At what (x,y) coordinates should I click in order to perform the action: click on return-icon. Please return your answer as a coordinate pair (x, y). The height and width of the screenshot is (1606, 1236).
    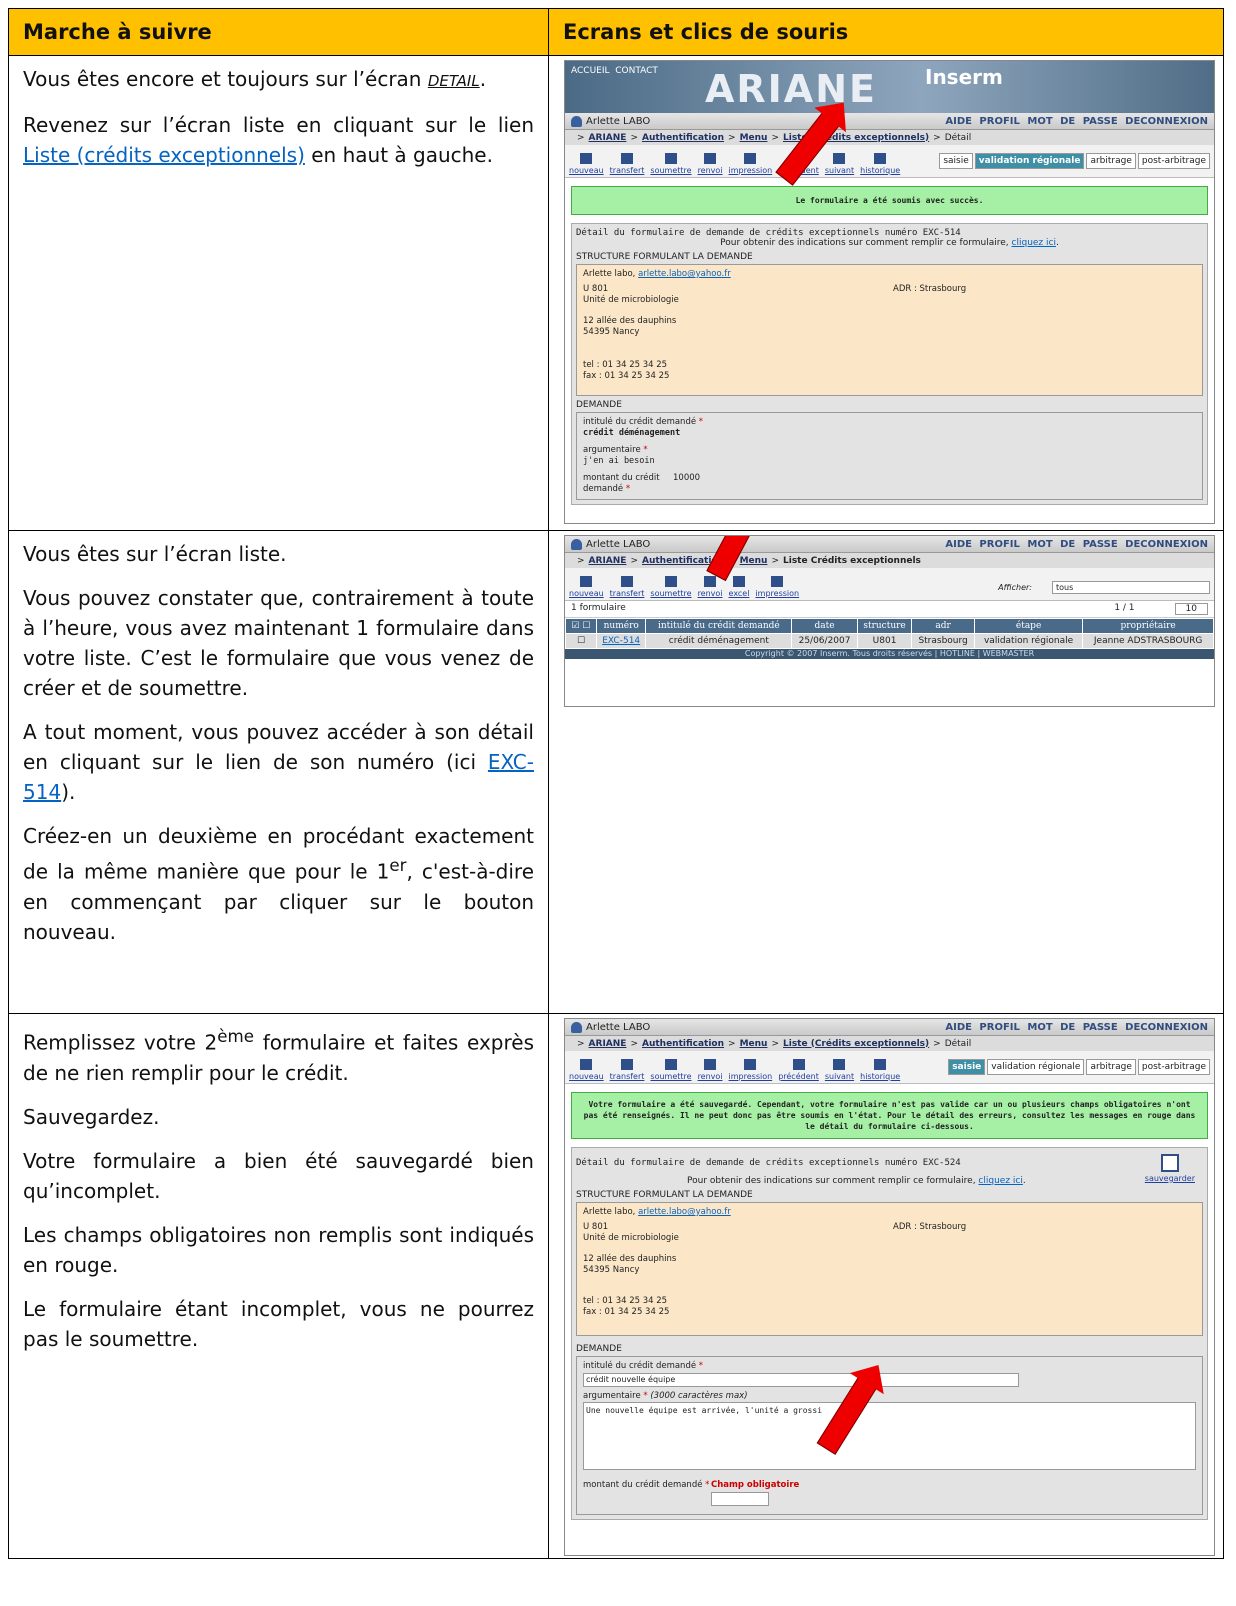
    Looking at the image, I should click on (710, 158).